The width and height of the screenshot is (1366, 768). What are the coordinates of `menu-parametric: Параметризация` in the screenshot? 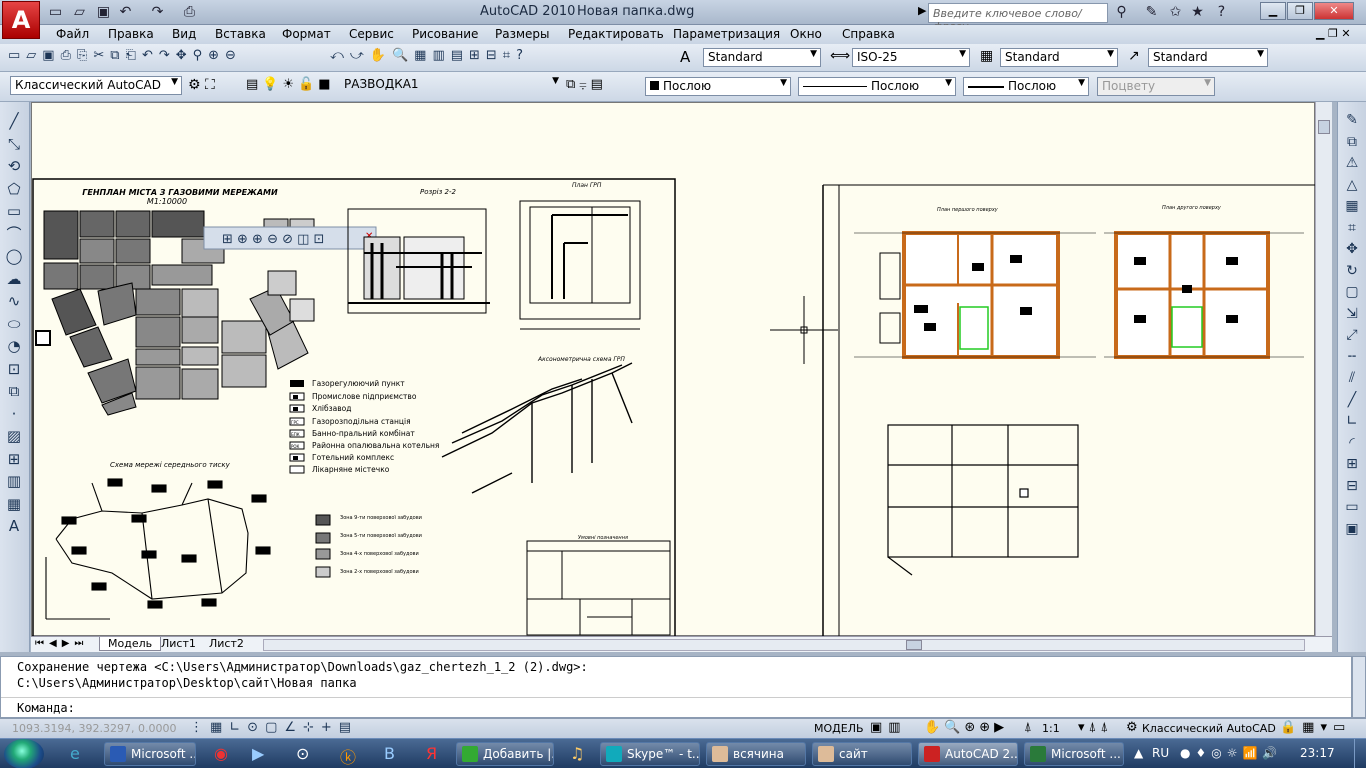 It's located at (726, 34).